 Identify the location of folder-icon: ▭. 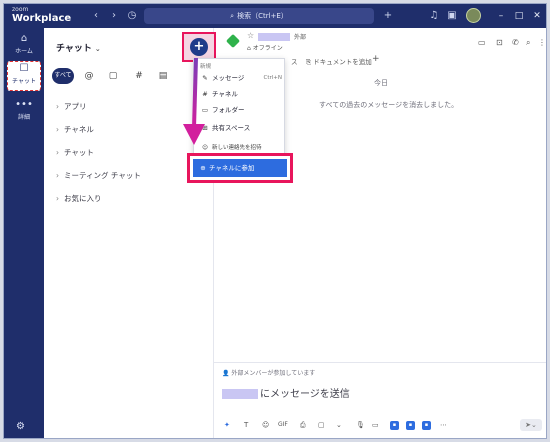
(205, 110).